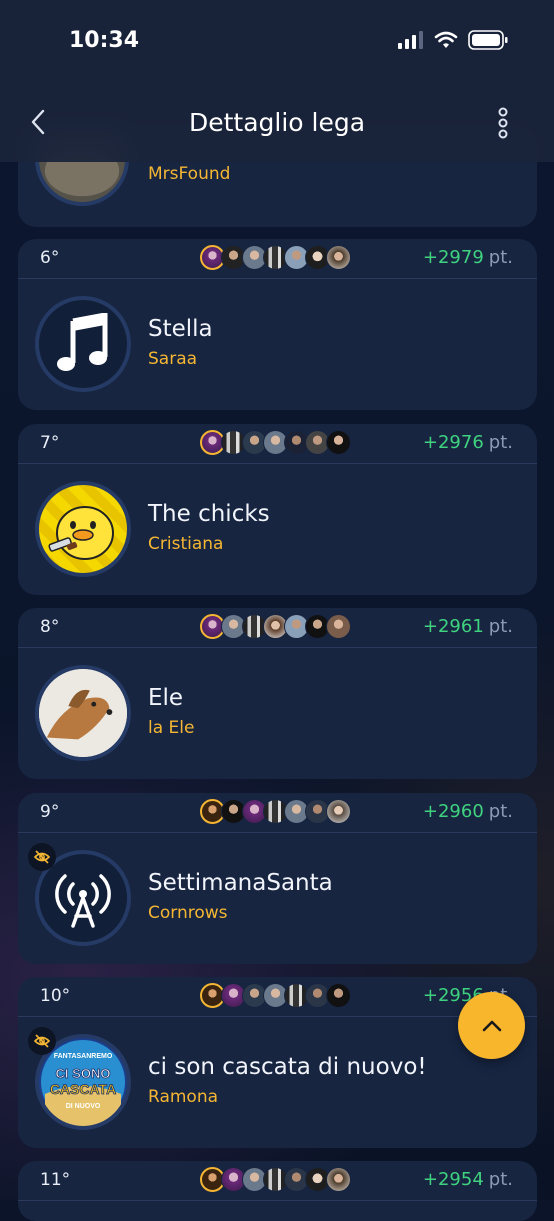  Describe the element at coordinates (83, 529) in the screenshot. I see `duck-with-knife-icon` at that location.